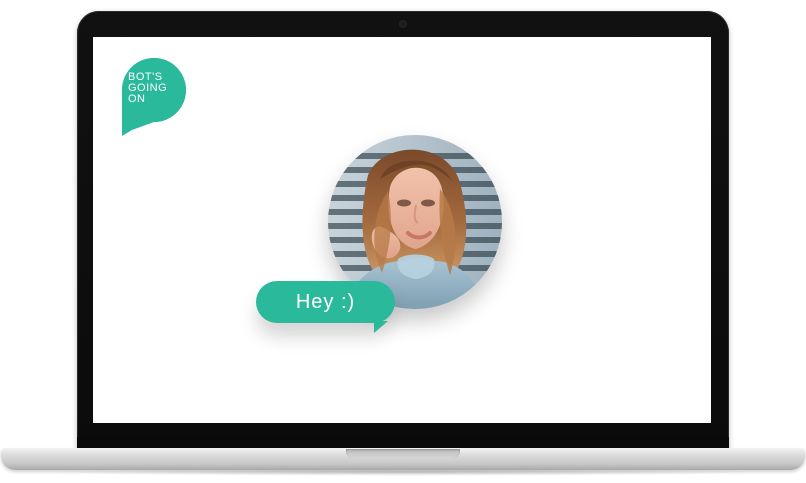 The height and width of the screenshot is (483, 806). I want to click on brand-logo: BOT'S GOING ON, so click(154, 97).